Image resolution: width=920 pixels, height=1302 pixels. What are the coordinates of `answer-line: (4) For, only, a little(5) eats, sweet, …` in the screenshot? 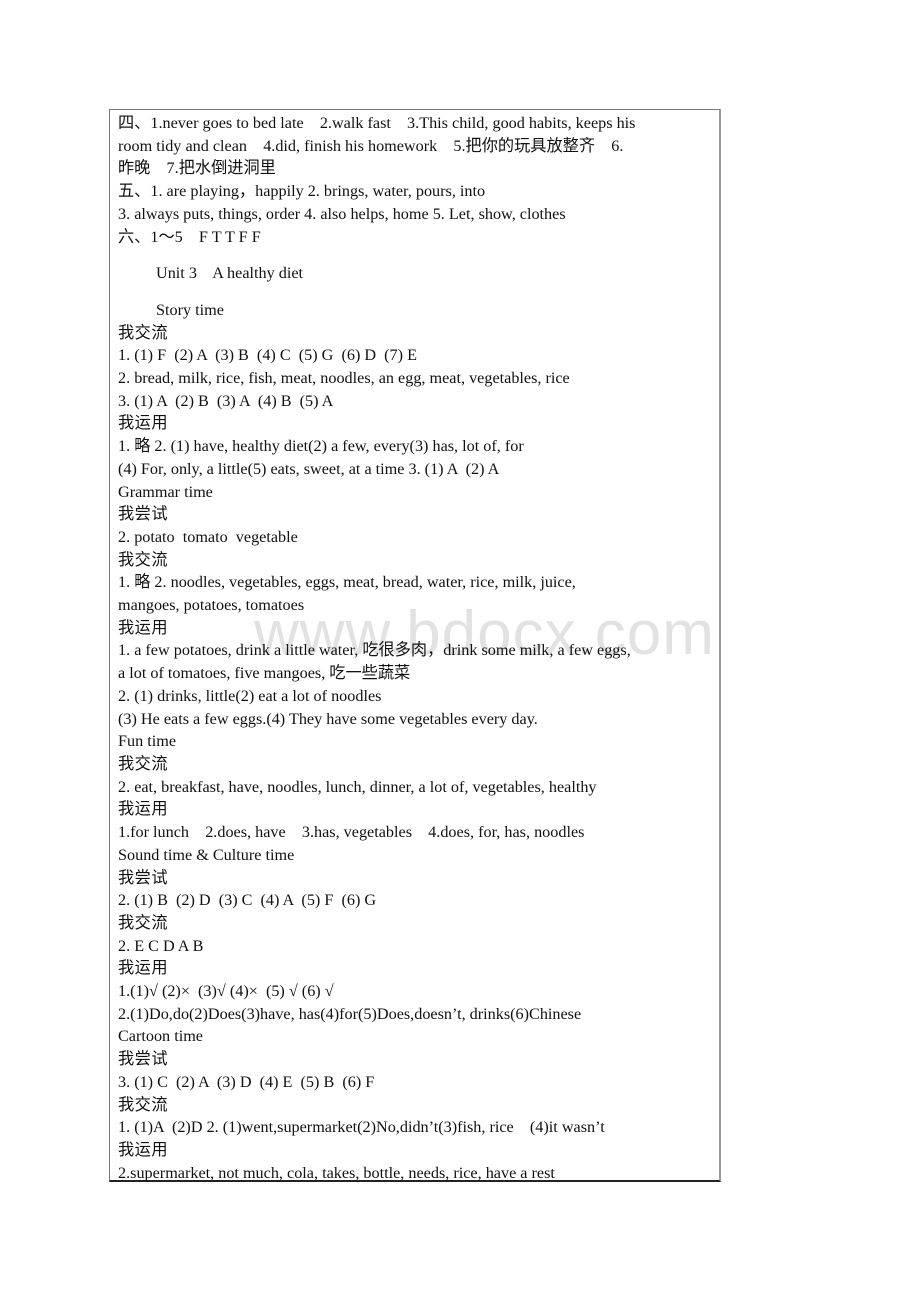 It's located at (309, 468).